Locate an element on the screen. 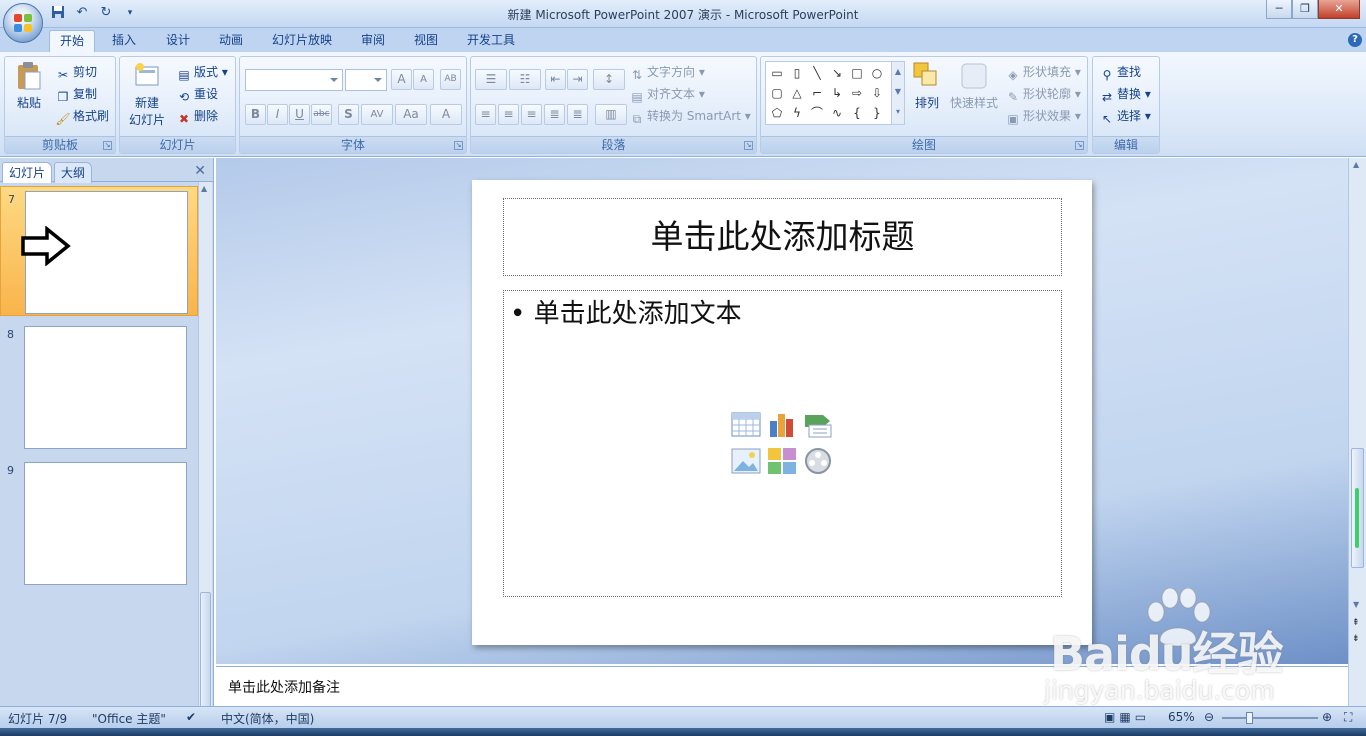 This screenshot has width=1366, height=736. language: 中文(简体，中国) is located at coordinates (267, 718).